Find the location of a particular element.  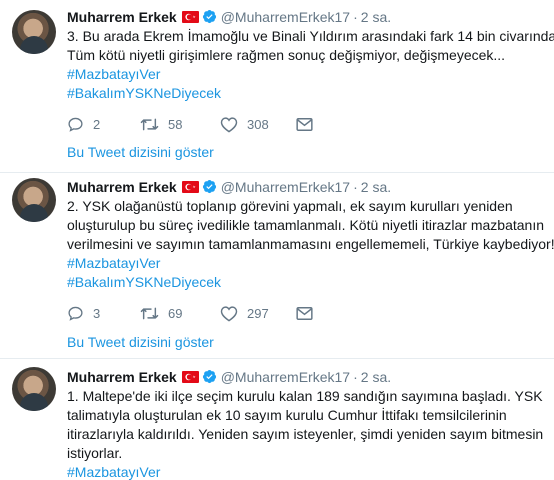

reply-button: 2 is located at coordinates (83, 124).